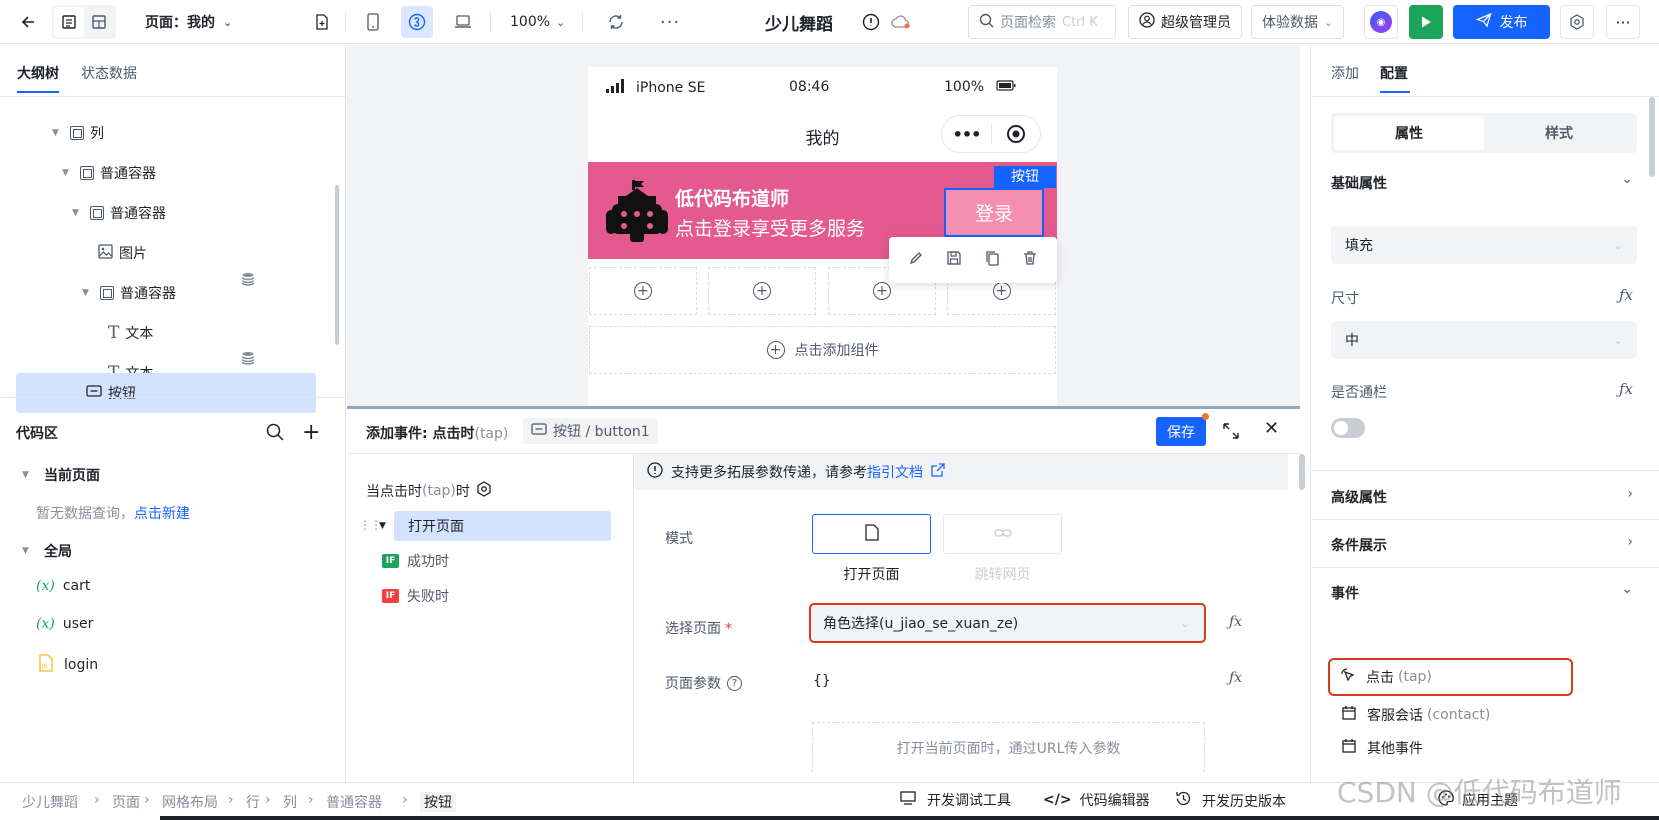 This screenshot has height=820, width=1659. Describe the element at coordinates (1002, 534) in the screenshot. I see `mode-jump-web-option` at that location.